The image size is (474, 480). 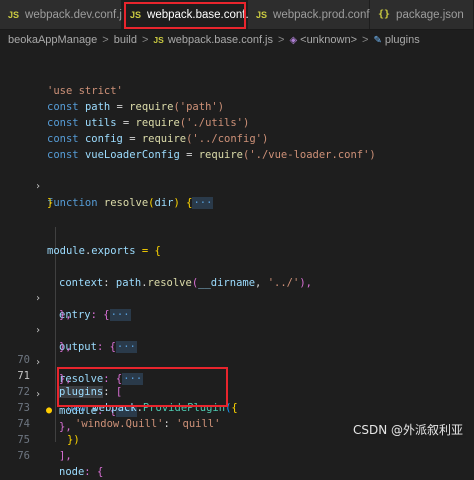 I want to click on code-line: const utils = require('./utils'), so click(x=148, y=123).